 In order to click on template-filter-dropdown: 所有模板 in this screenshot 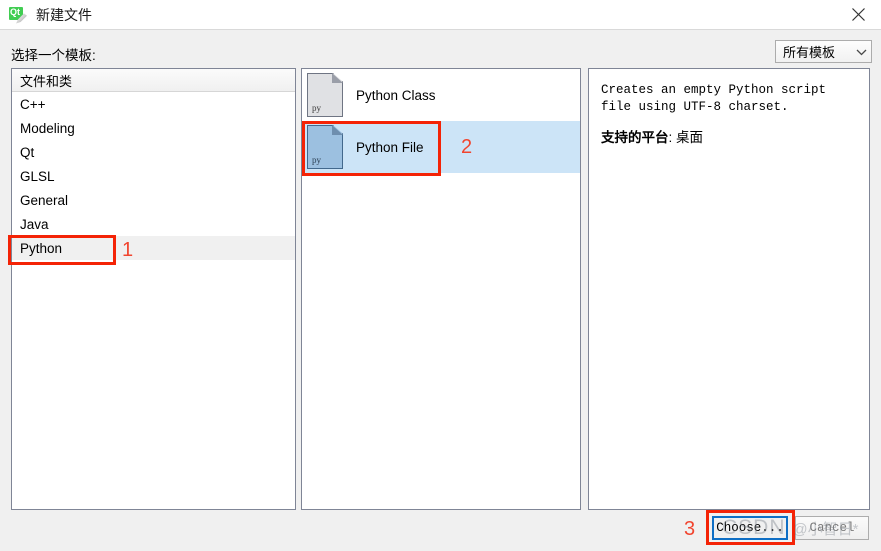, I will do `click(823, 51)`.